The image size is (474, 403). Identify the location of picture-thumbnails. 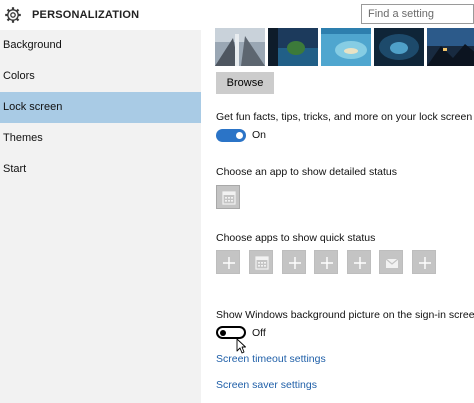
(344, 47).